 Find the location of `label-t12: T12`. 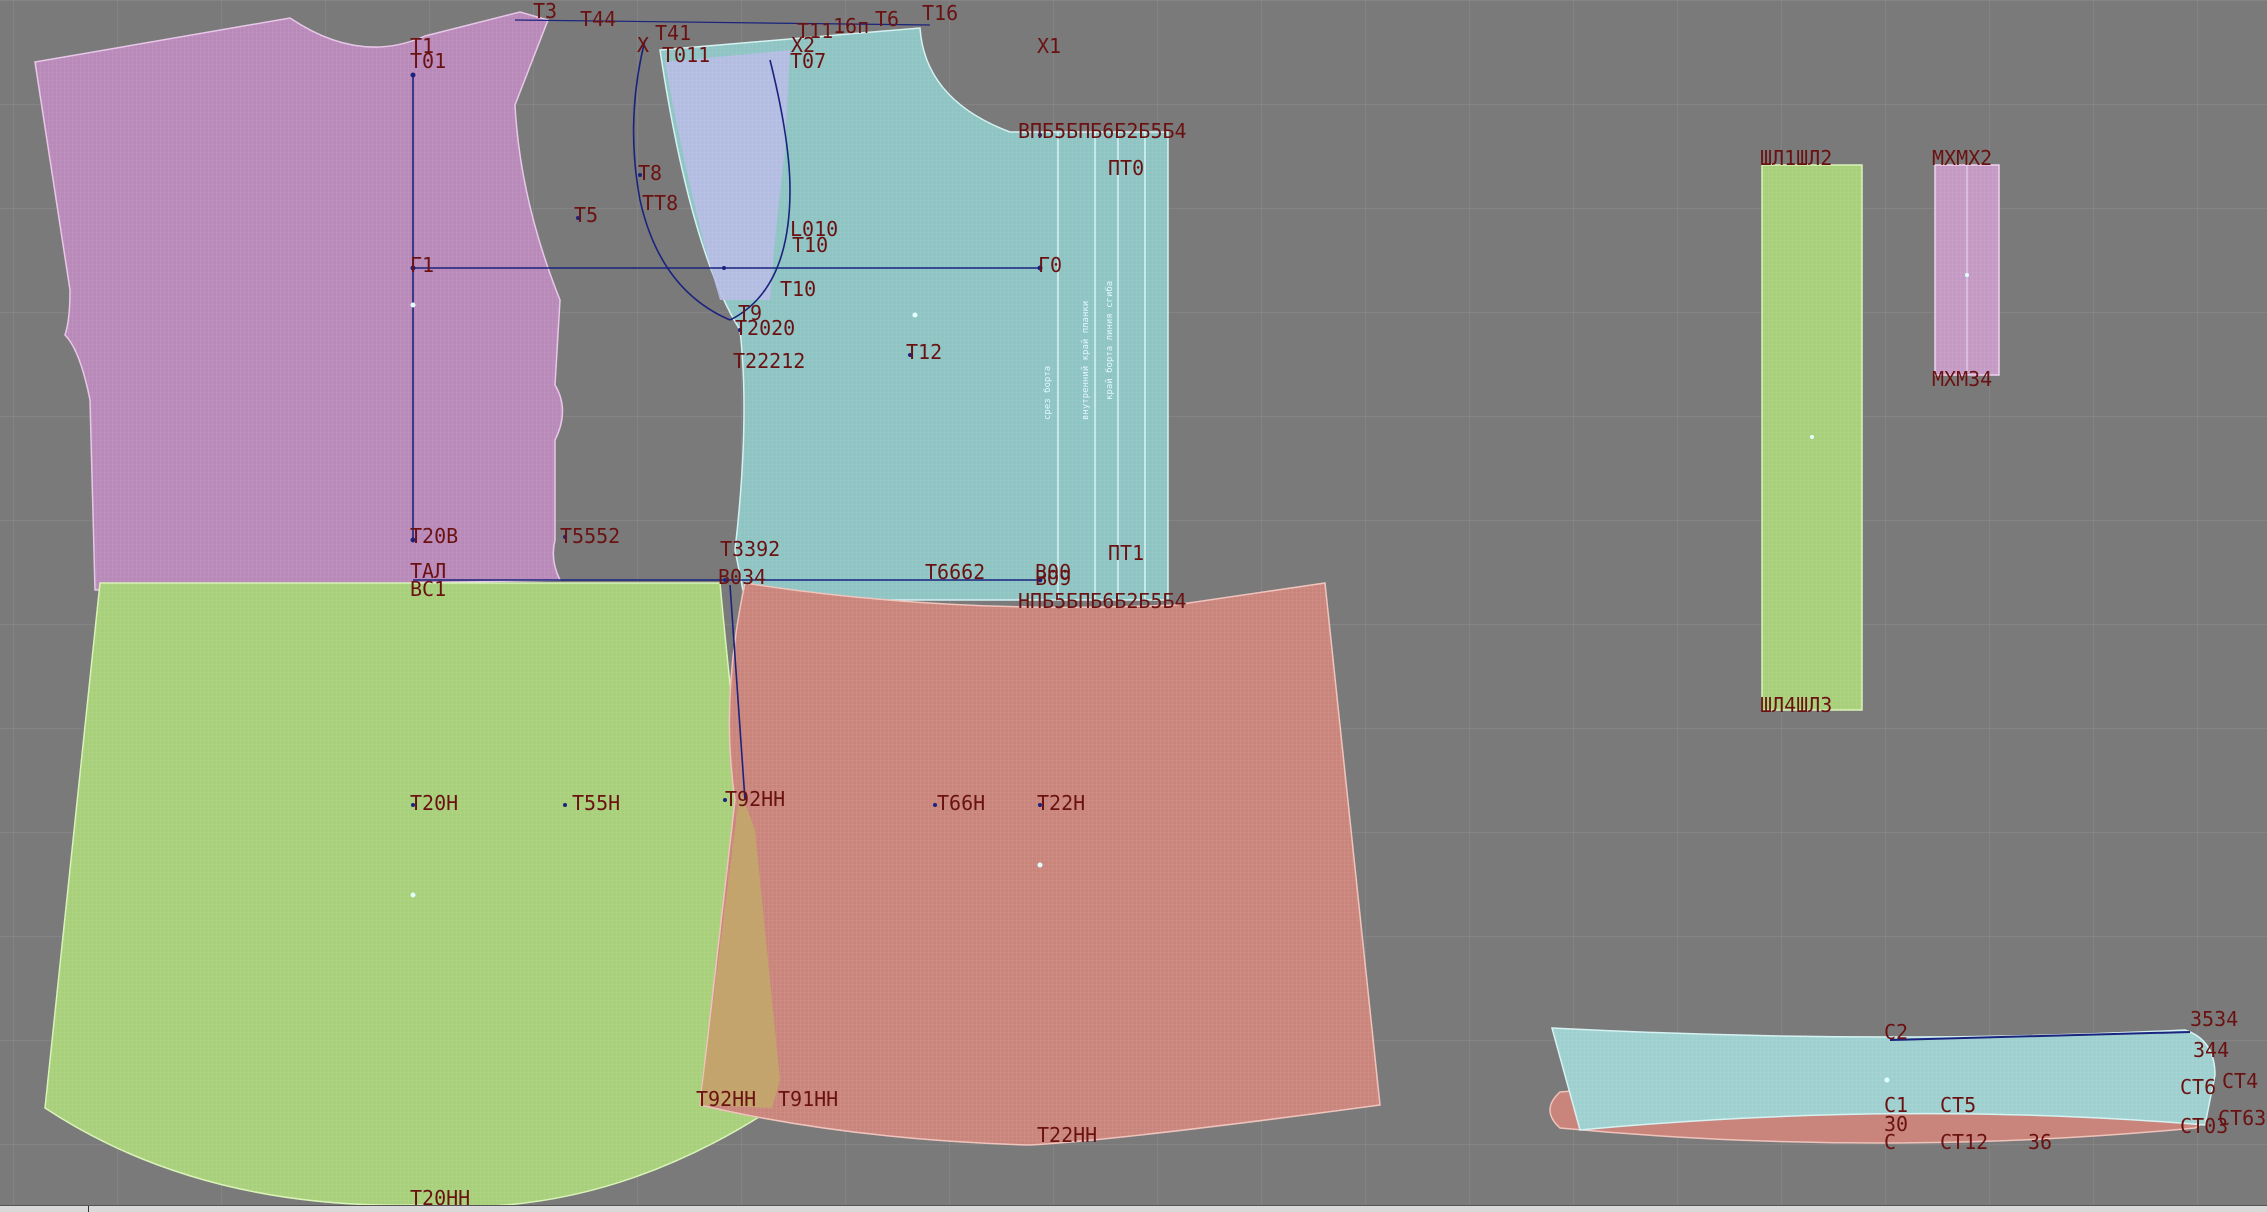

label-t12: T12 is located at coordinates (924, 352).